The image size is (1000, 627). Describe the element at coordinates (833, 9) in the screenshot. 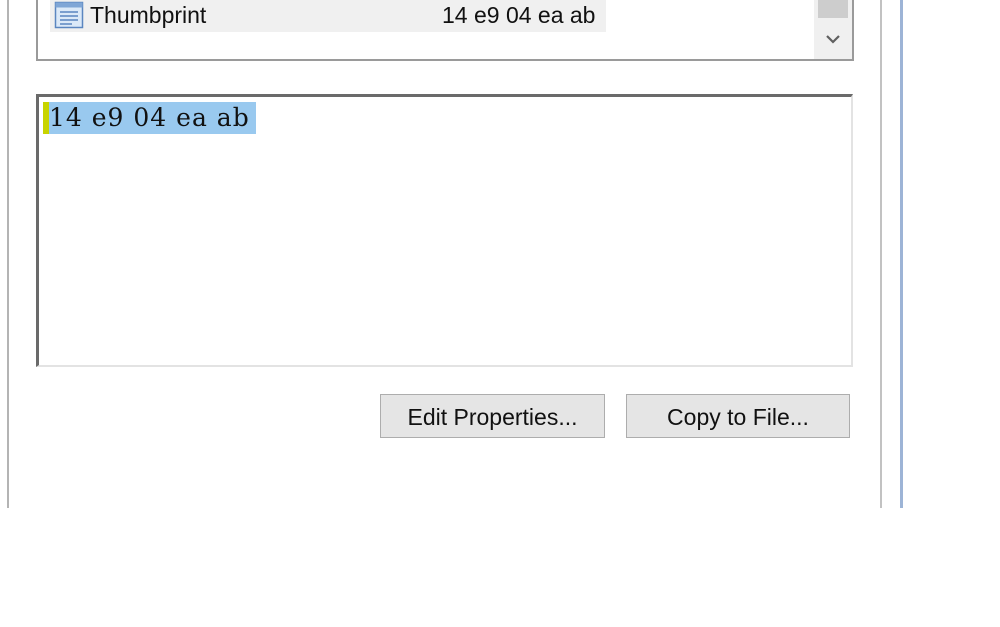

I see `scrollbar-thumb` at that location.